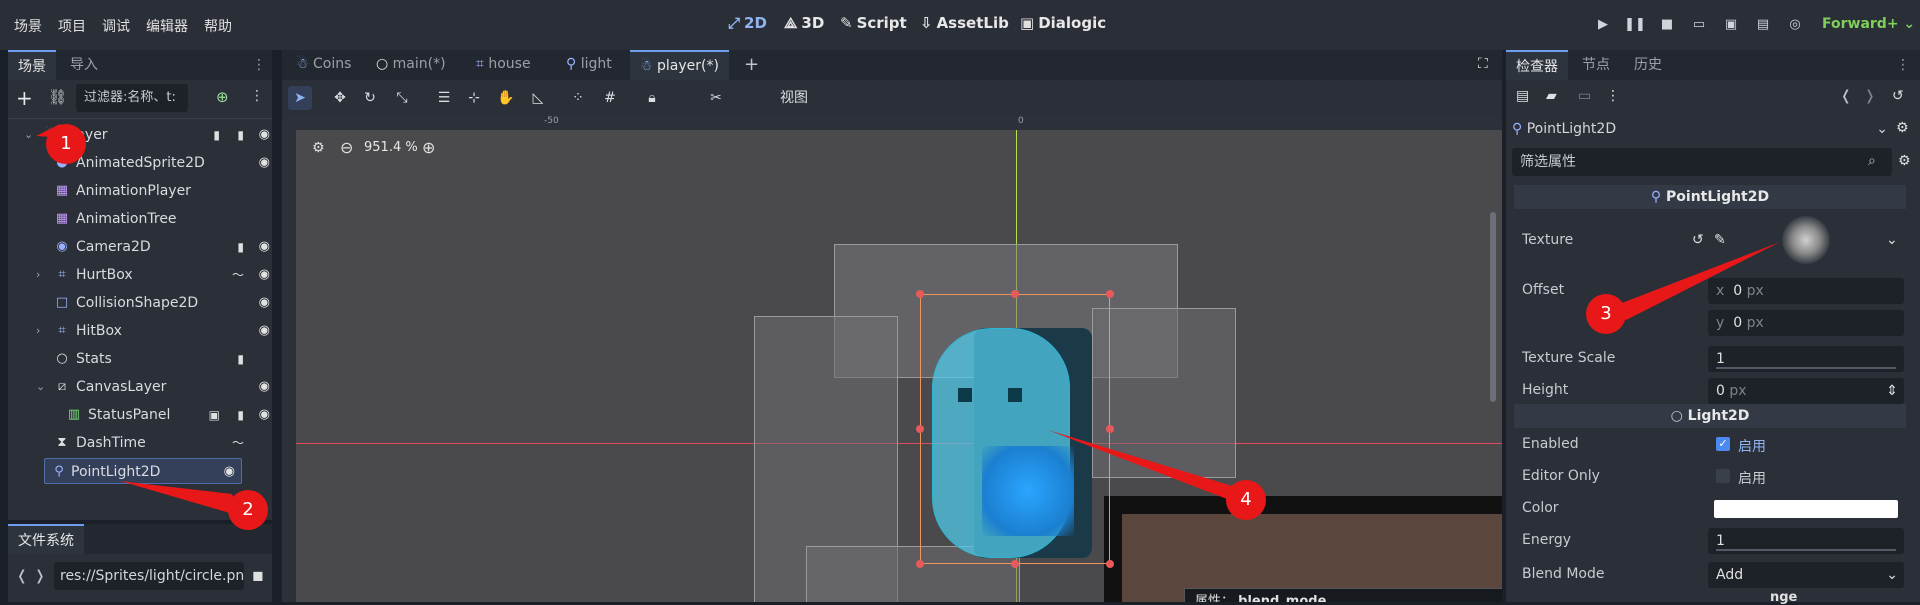 The width and height of the screenshot is (1920, 605). What do you see at coordinates (1606, 314) in the screenshot?
I see `callout-3: 3` at bounding box center [1606, 314].